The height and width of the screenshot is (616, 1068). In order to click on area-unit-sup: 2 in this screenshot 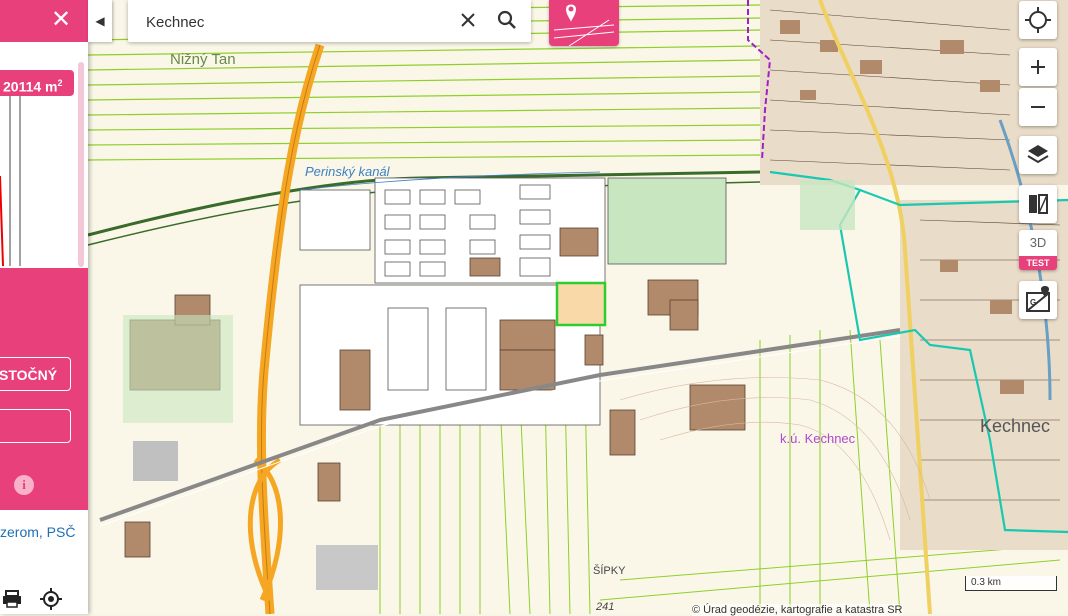, I will do `click(60, 83)`.